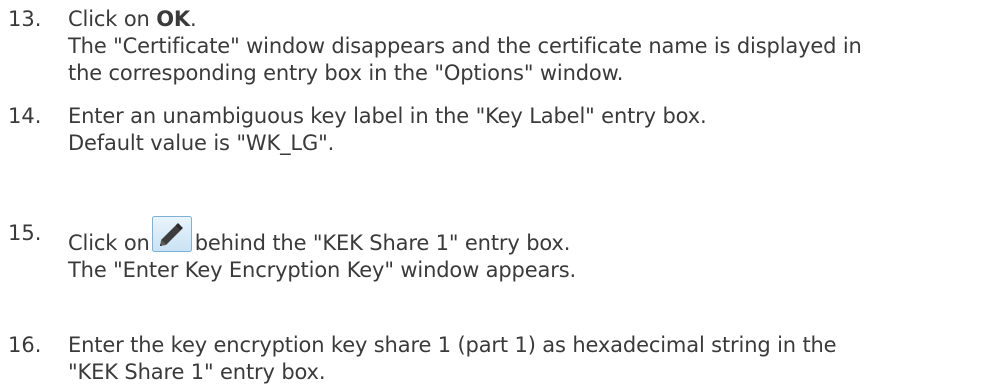  I want to click on pencil-edit-icon, so click(171, 234).